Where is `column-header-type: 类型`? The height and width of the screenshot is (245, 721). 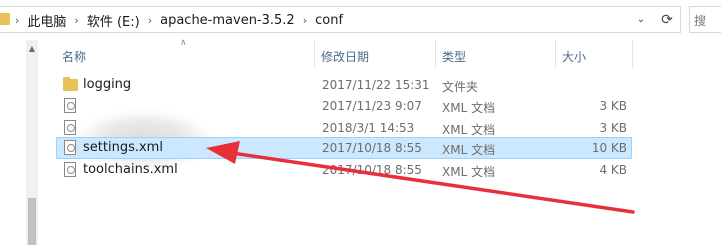
column-header-type: 类型 is located at coordinates (454, 56).